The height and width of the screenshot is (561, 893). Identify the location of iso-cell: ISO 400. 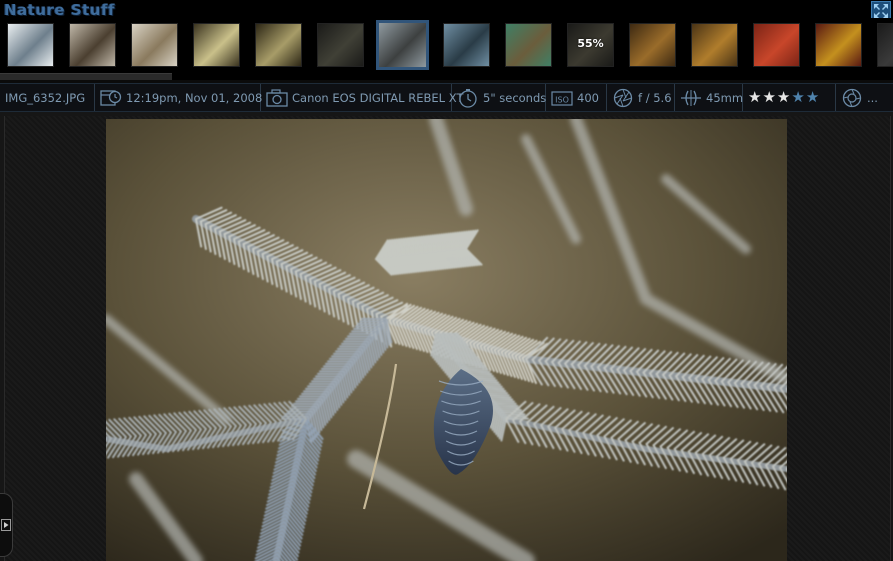
(576, 97).